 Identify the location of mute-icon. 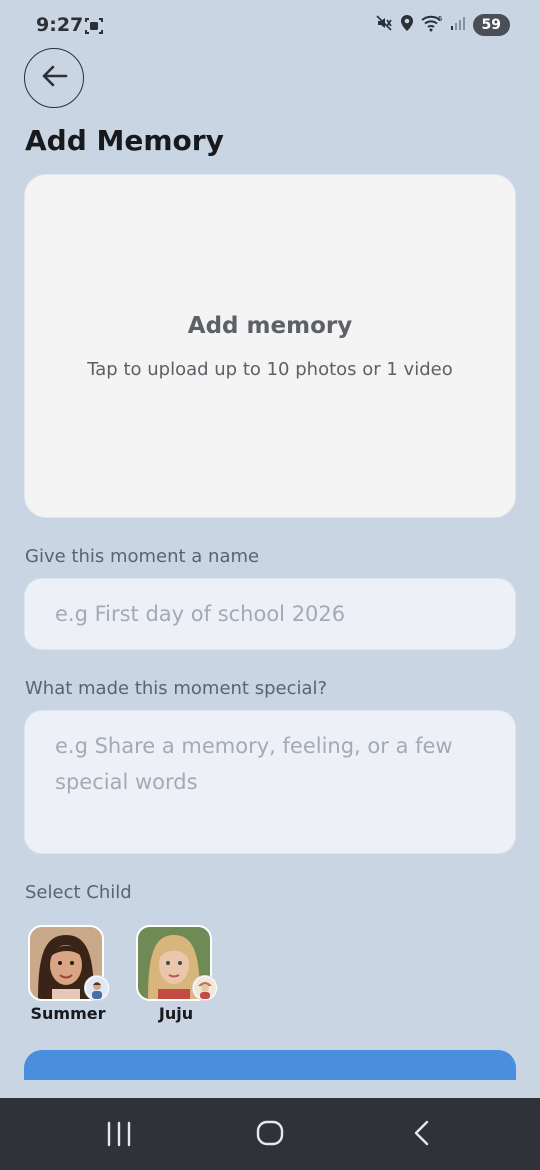
(384, 25).